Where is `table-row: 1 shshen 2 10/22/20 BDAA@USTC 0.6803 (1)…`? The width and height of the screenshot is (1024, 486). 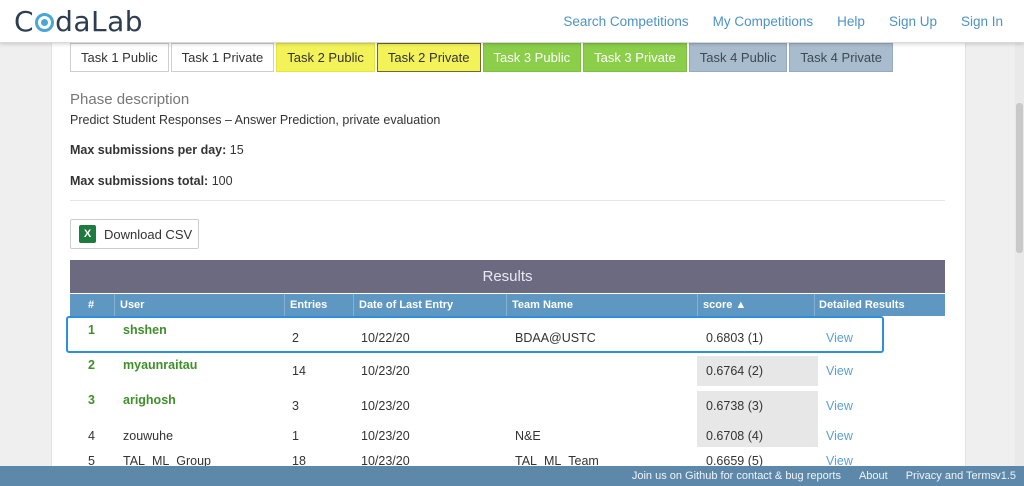
table-row: 1 shshen 2 10/22/20 BDAA@USTC 0.6803 (1)… is located at coordinates (507, 334).